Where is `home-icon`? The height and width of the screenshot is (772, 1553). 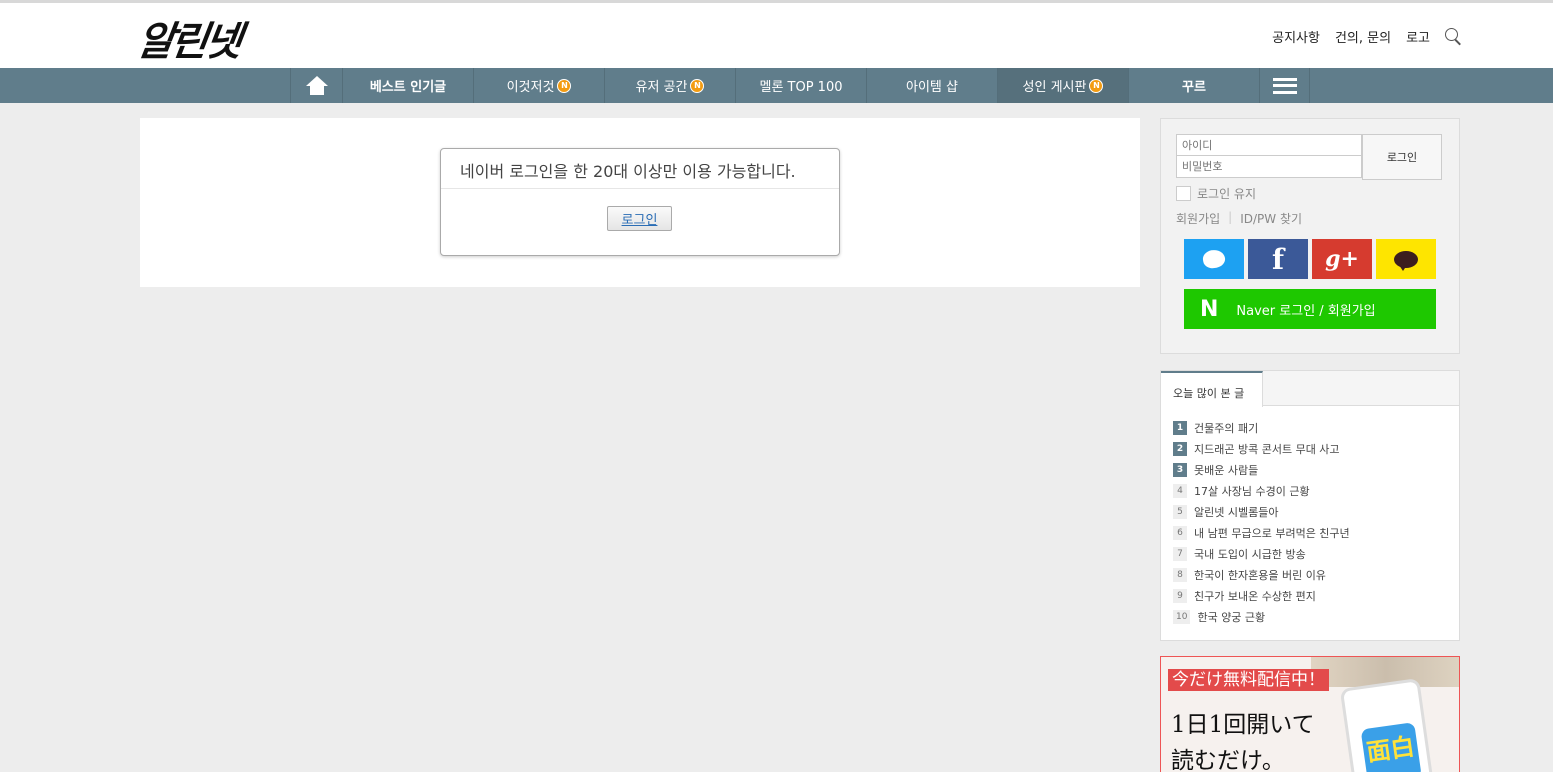
home-icon is located at coordinates (316, 85).